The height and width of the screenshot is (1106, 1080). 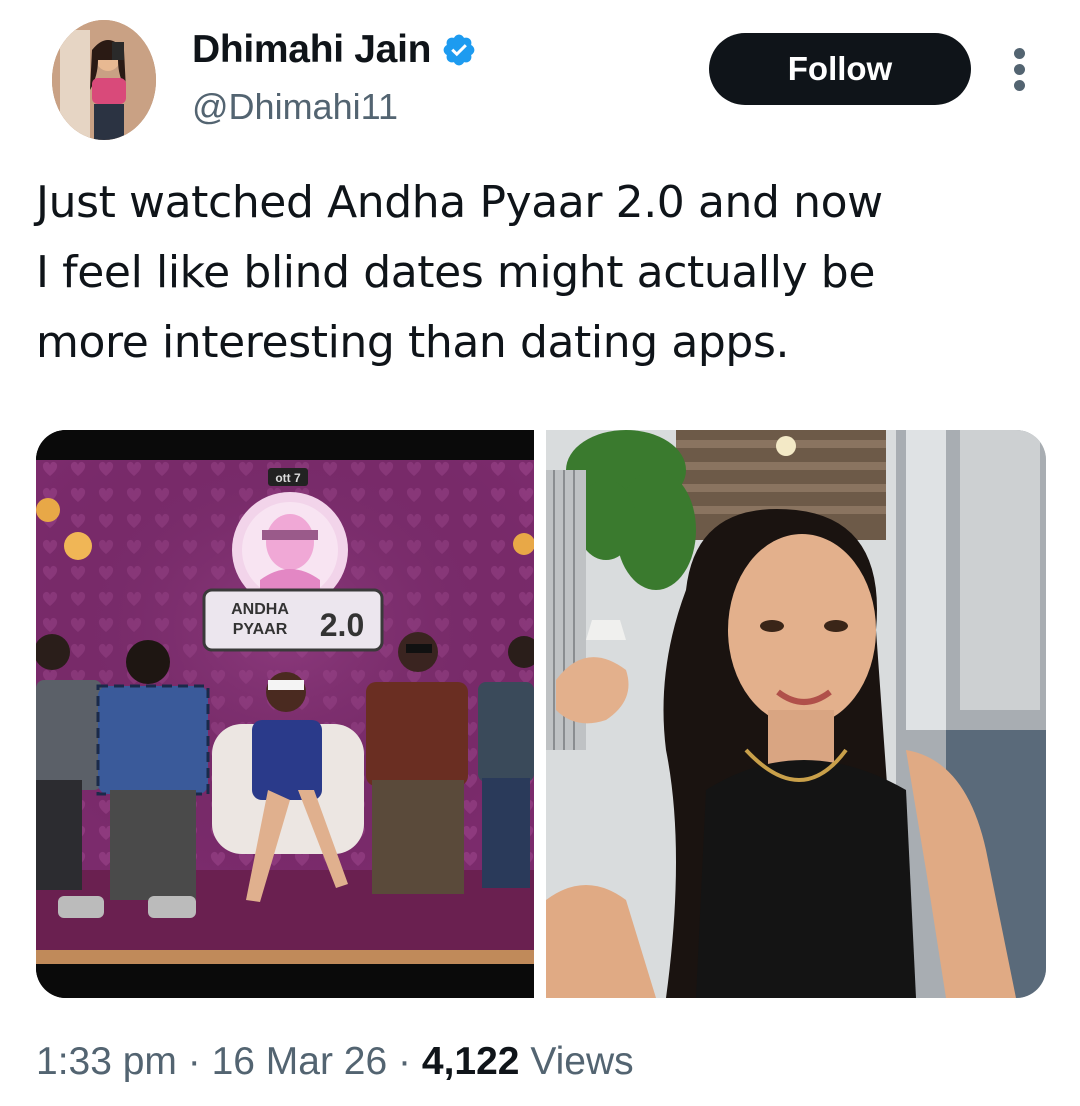 I want to click on author-display-name: Dhimahi Jain, so click(x=311, y=50).